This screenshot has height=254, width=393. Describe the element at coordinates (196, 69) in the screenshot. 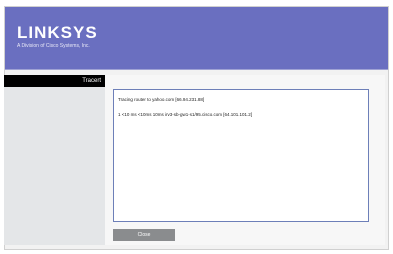

I see `header-divider` at that location.